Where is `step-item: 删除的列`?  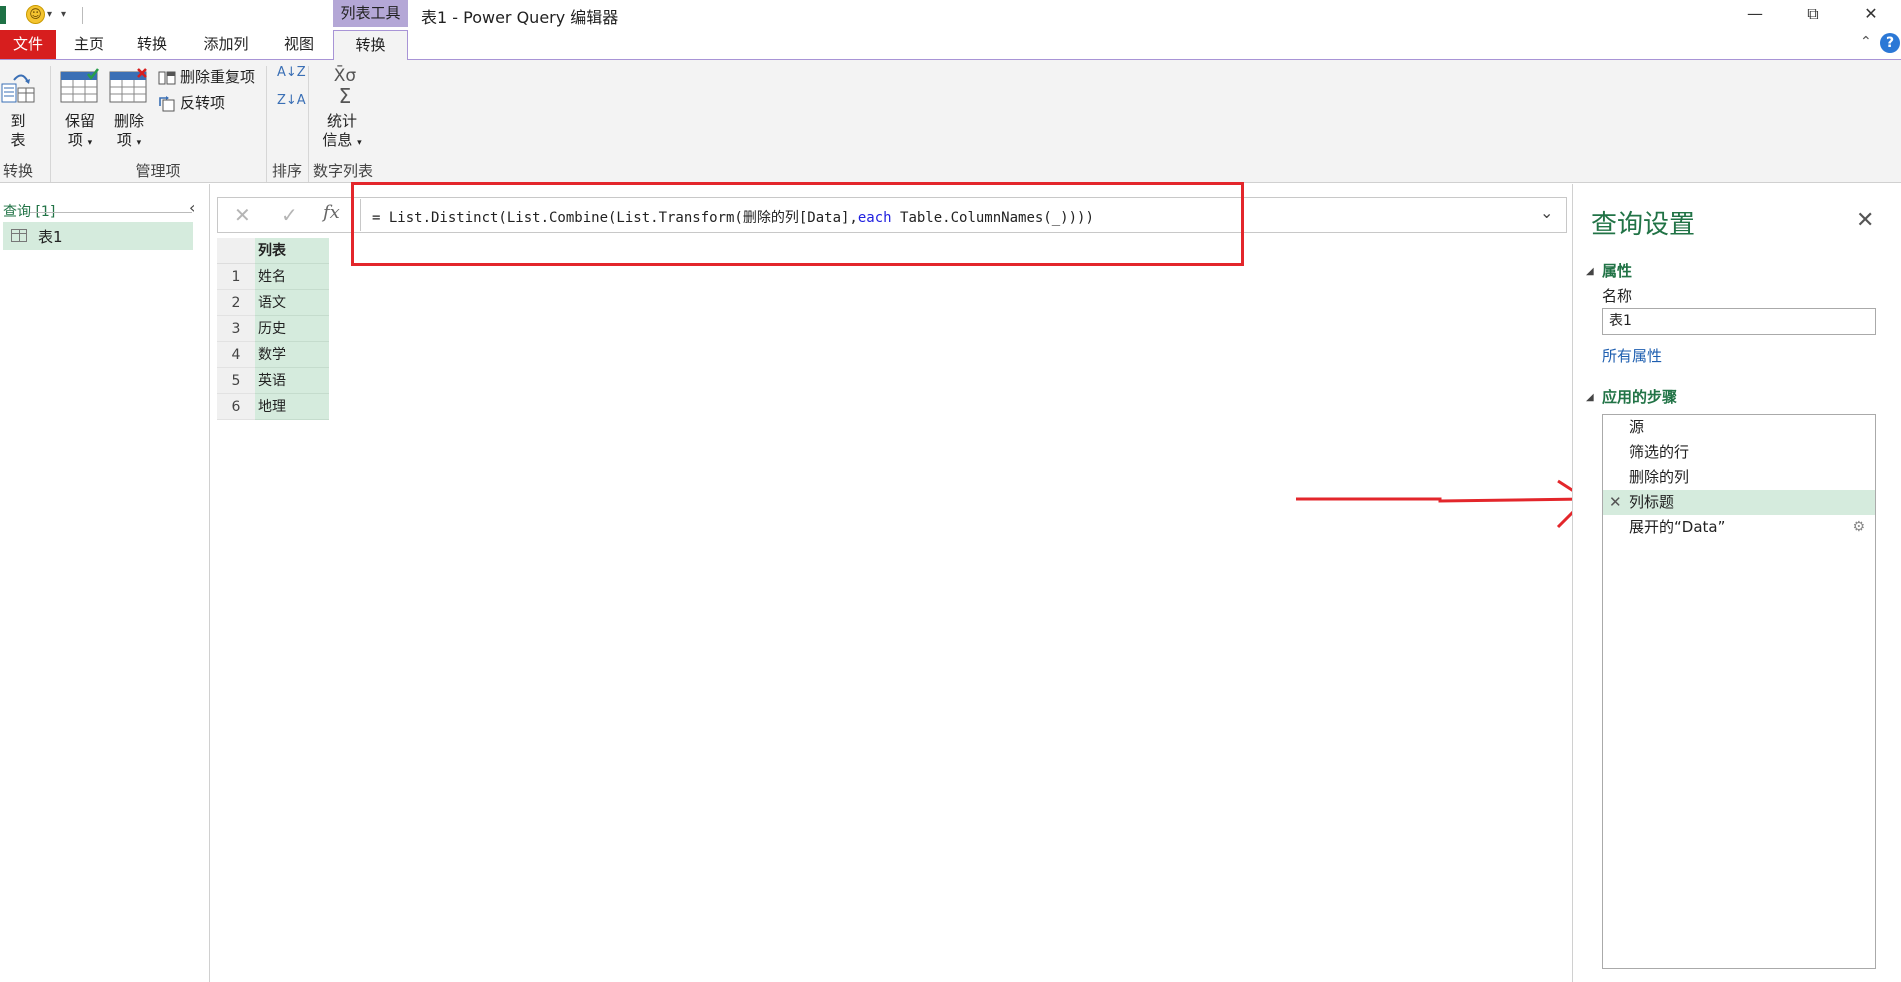
step-item: 删除的列 is located at coordinates (1739, 477).